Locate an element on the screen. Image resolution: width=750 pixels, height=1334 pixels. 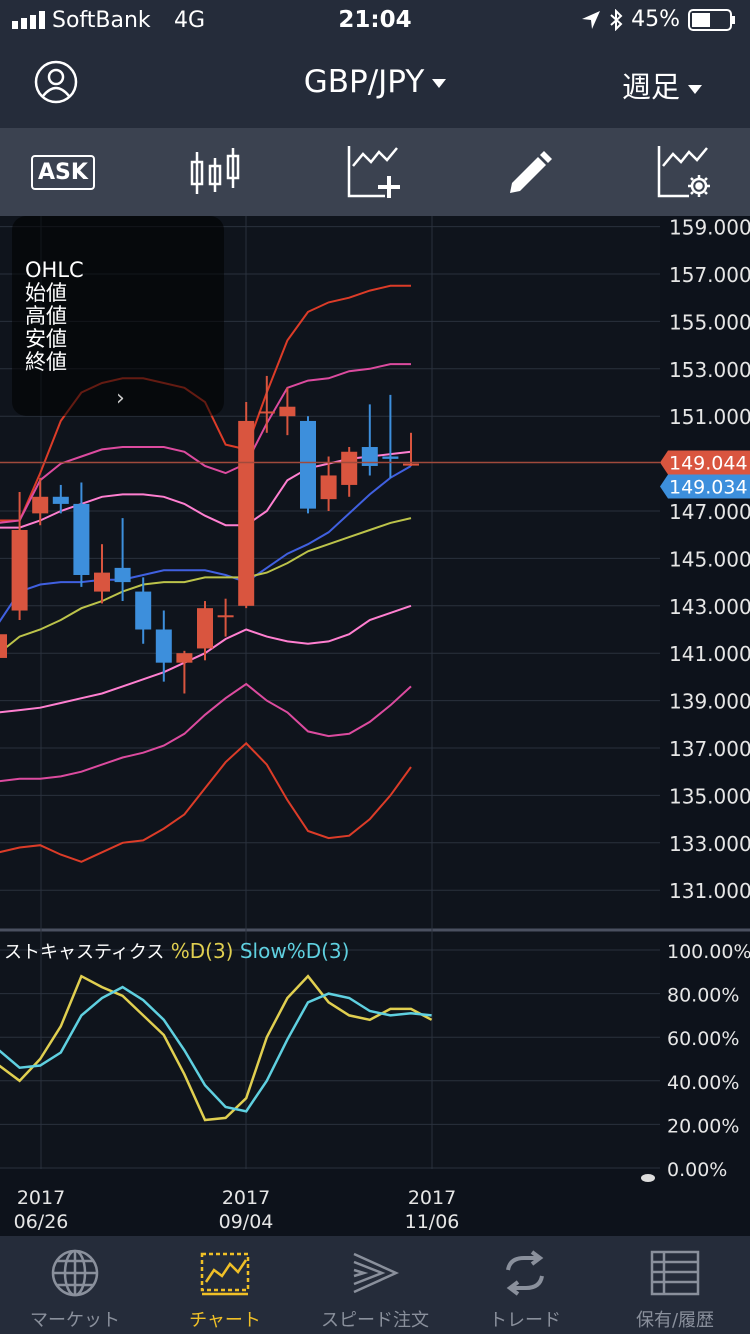
tab-label: 保有/履歴 is located at coordinates (675, 1320).